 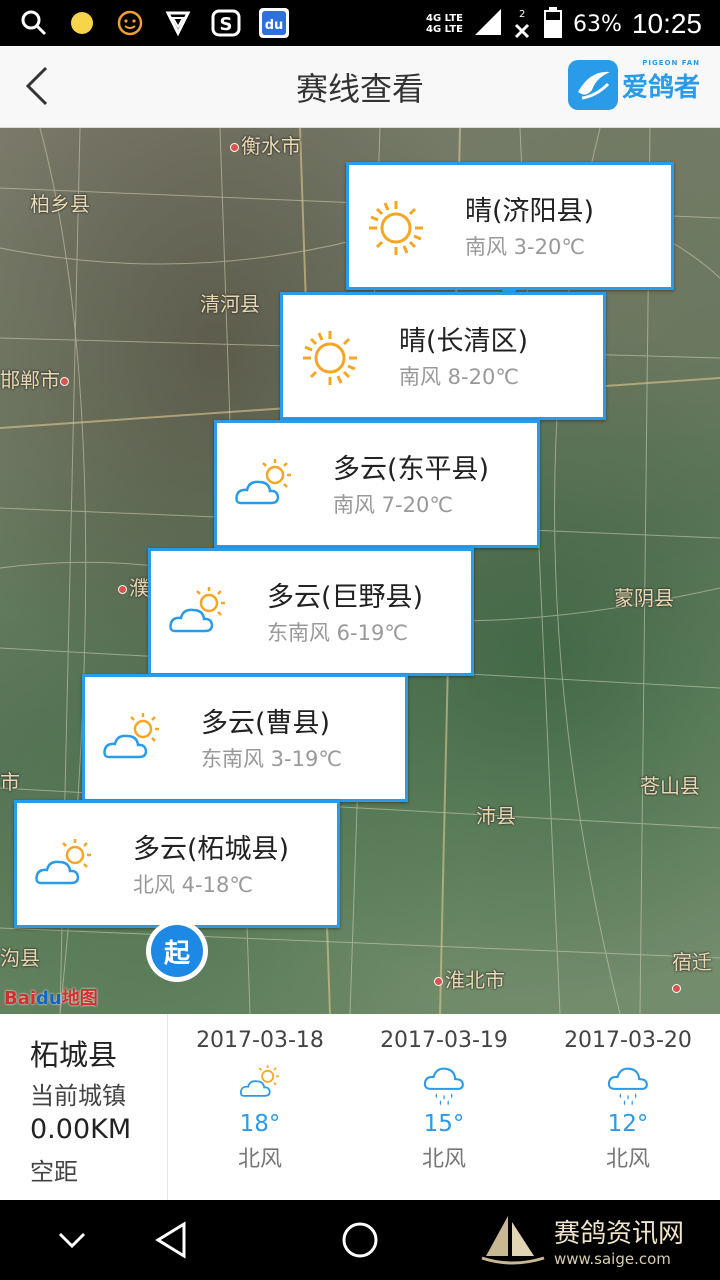 What do you see at coordinates (311, 616) in the screenshot?
I see `weather-card: 多云(巨野县) 东南风 6-19℃` at bounding box center [311, 616].